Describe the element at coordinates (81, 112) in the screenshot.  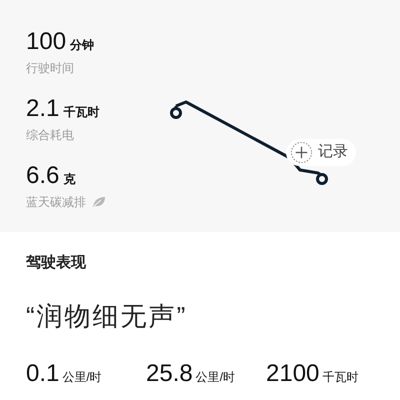
I see `stat-unit: 千瓦时` at that location.